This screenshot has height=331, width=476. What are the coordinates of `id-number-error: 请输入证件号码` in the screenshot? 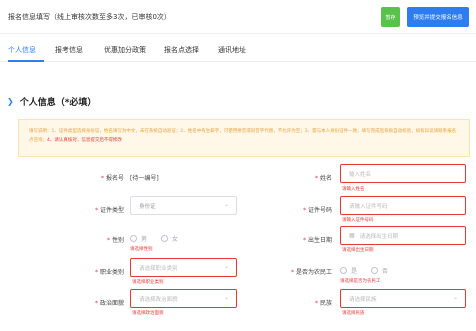 It's located at (358, 220).